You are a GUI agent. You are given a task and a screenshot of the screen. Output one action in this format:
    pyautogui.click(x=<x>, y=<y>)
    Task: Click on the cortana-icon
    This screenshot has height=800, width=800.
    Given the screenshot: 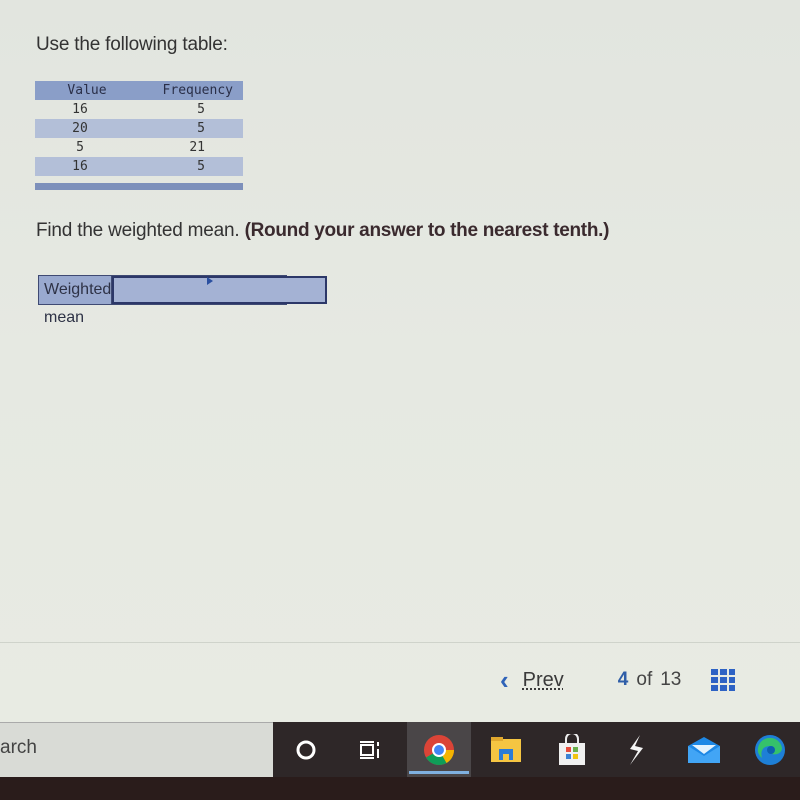 What is the action you would take?
    pyautogui.click(x=306, y=749)
    